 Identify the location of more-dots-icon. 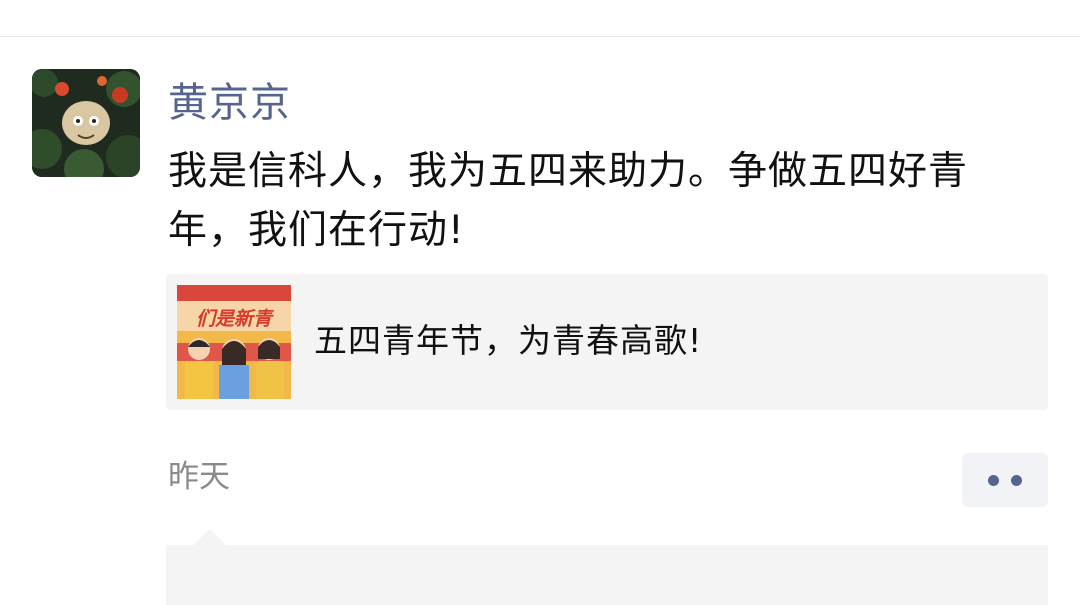
(1005, 480).